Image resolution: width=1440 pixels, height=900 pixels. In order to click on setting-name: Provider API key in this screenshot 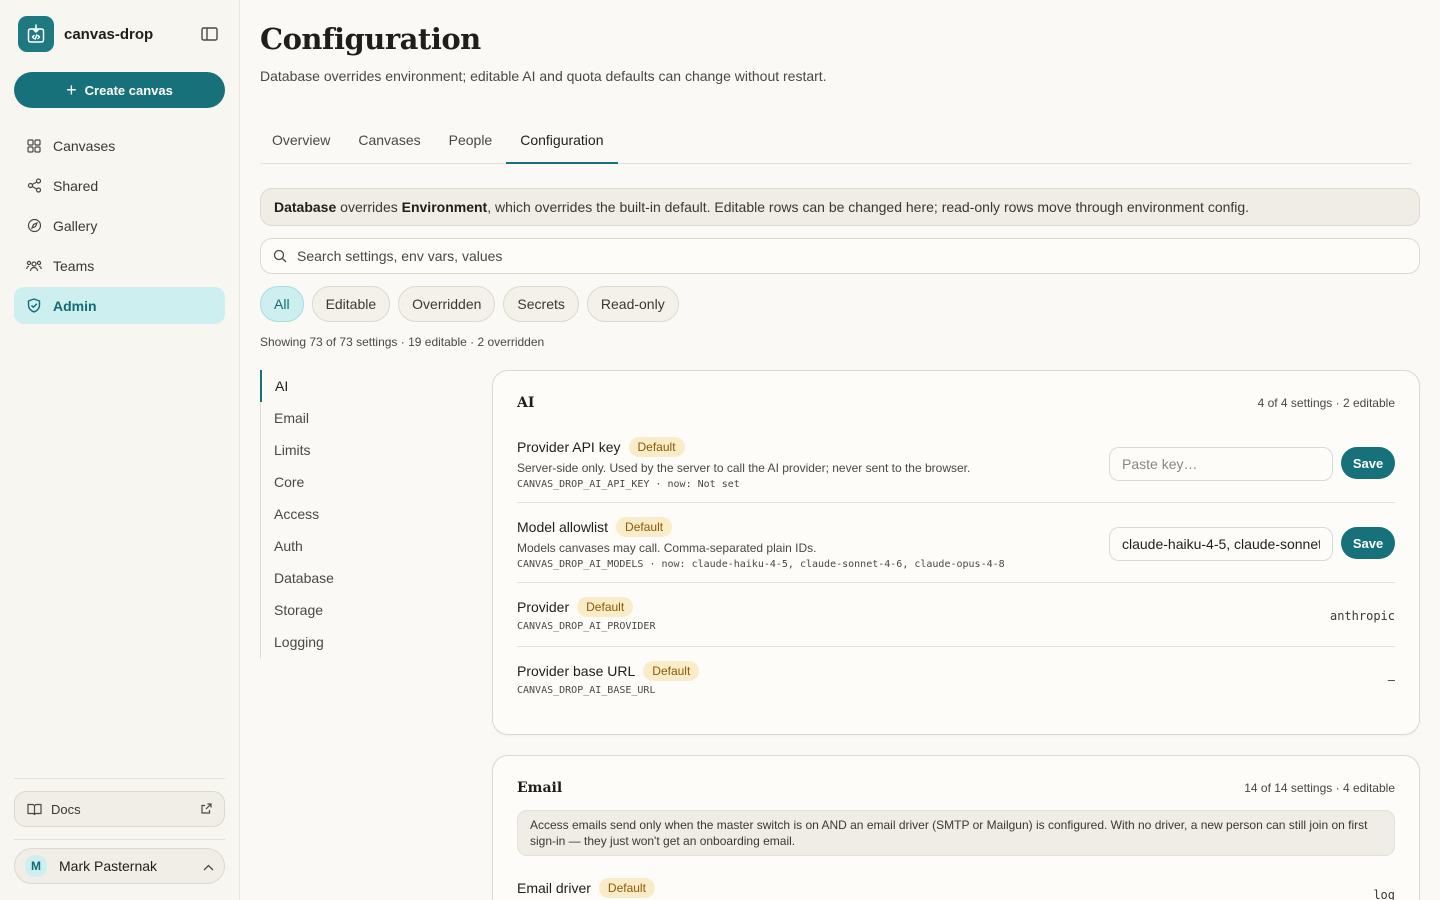, I will do `click(569, 447)`.